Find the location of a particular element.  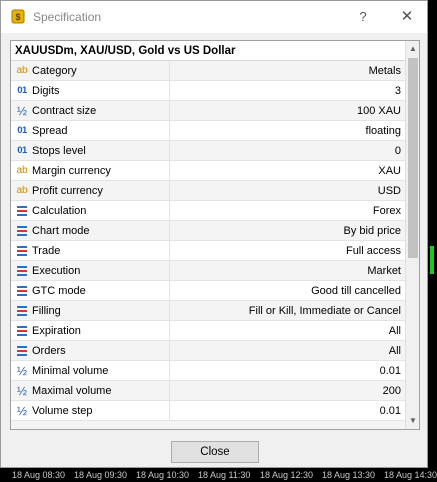

spec-row: ½ Contract size 100 XAU is located at coordinates (208, 111).